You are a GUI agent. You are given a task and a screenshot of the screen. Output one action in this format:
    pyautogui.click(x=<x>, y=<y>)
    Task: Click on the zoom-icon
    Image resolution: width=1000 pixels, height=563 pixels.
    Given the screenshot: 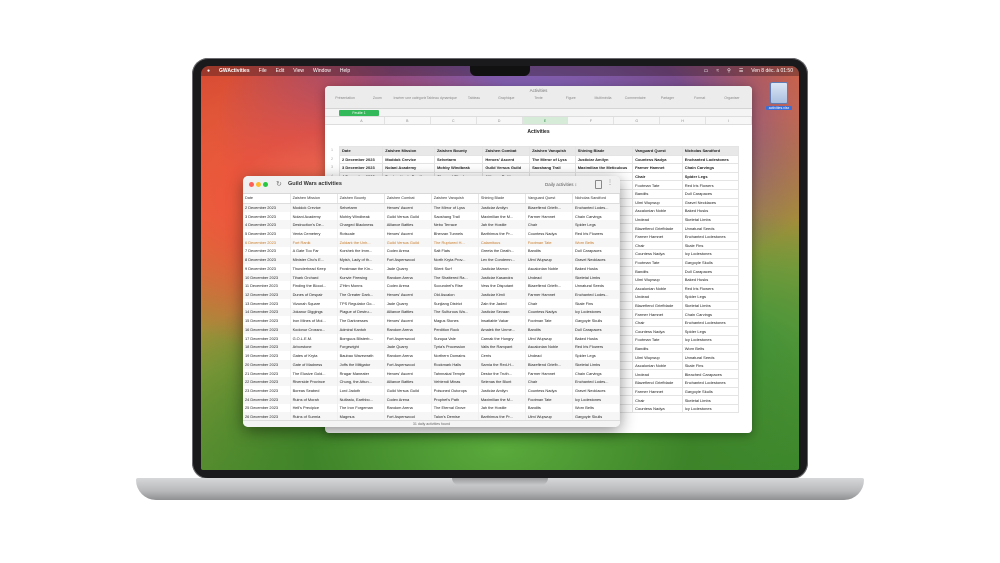 What is the action you would take?
    pyautogui.click(x=265, y=184)
    